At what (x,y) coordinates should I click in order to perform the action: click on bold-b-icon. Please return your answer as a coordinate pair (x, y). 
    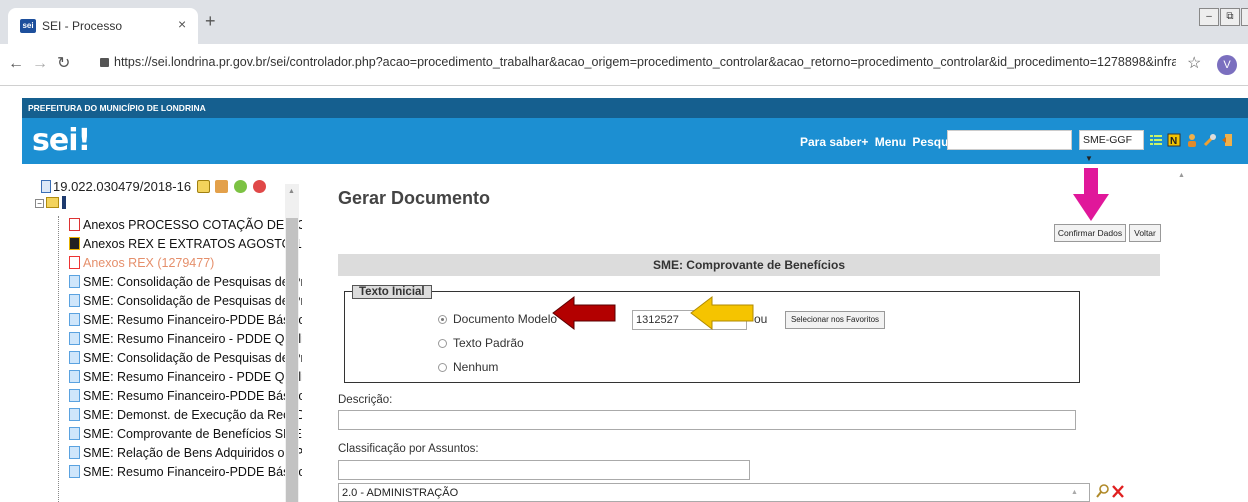
    Looking at the image, I should click on (203, 186).